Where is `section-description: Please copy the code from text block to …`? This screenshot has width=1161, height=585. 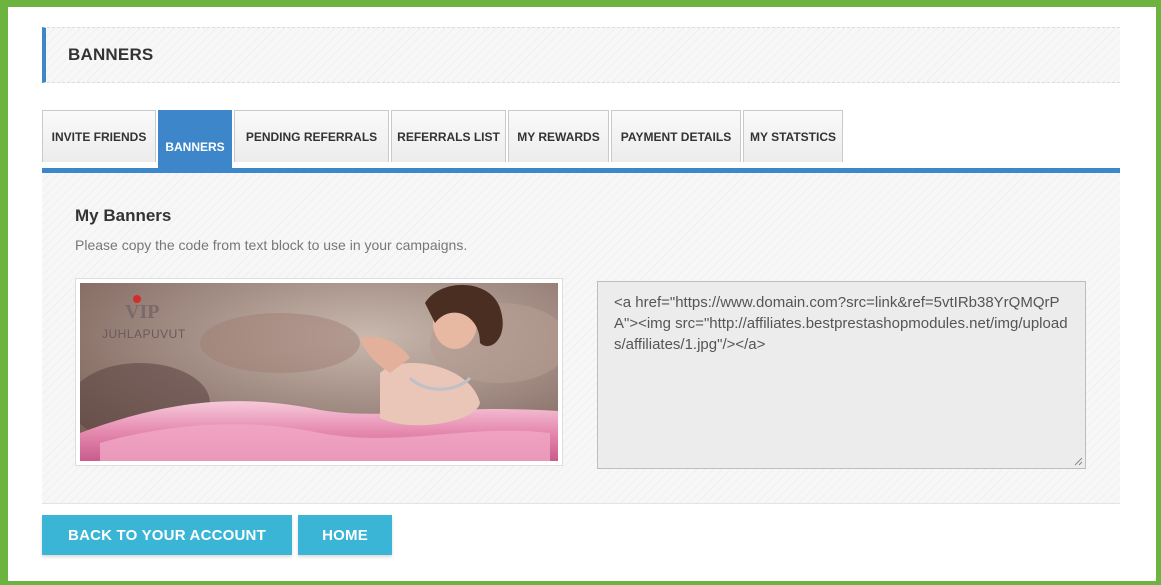
section-description: Please copy the code from text block to … is located at coordinates (271, 245).